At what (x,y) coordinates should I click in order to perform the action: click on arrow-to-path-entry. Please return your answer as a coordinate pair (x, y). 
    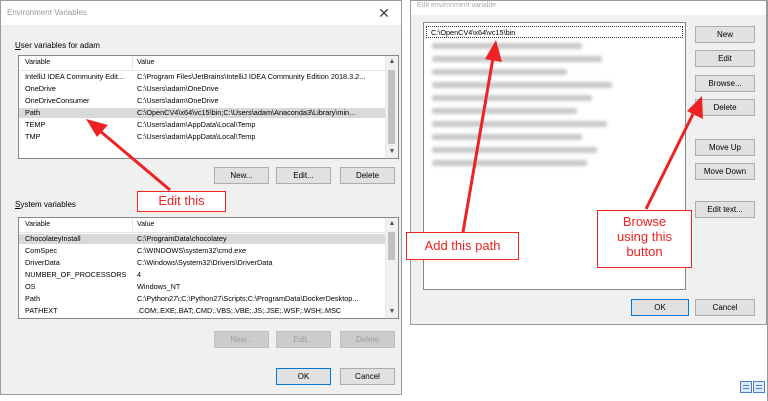
    Looking at the image, I should click on (478, 145).